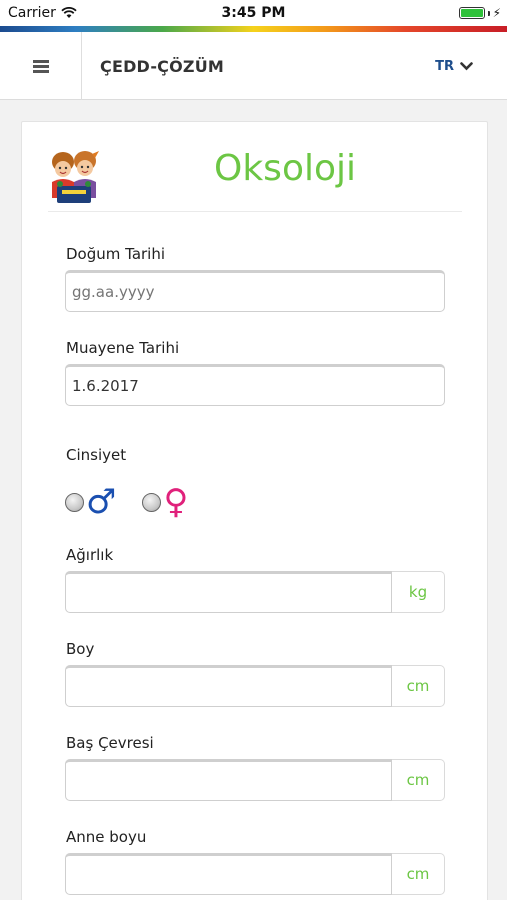  I want to click on mother-height-label: Anne boyu, so click(106, 837).